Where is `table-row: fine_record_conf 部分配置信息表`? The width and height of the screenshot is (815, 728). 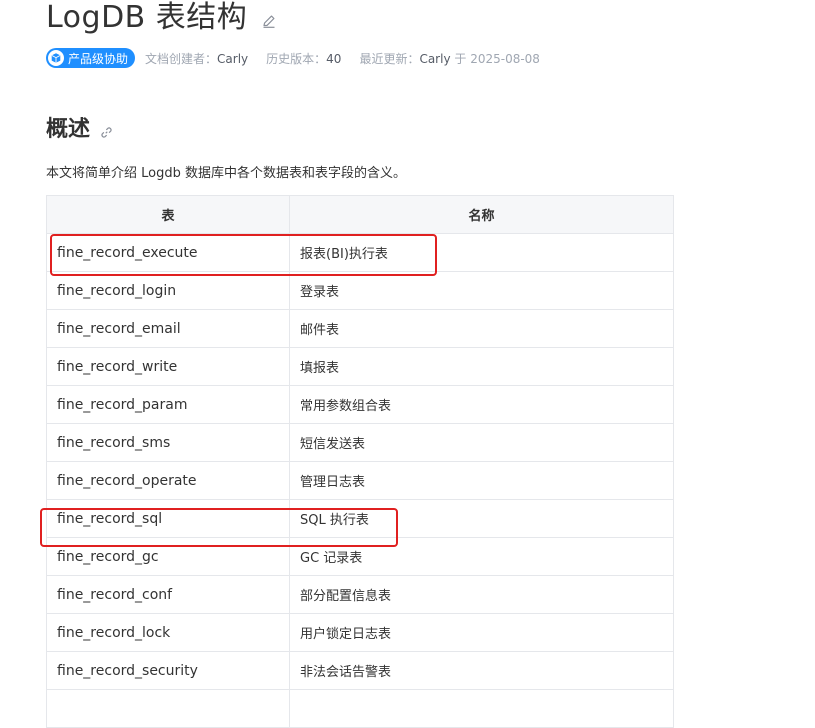
table-row: fine_record_conf 部分配置信息表 is located at coordinates (360, 594).